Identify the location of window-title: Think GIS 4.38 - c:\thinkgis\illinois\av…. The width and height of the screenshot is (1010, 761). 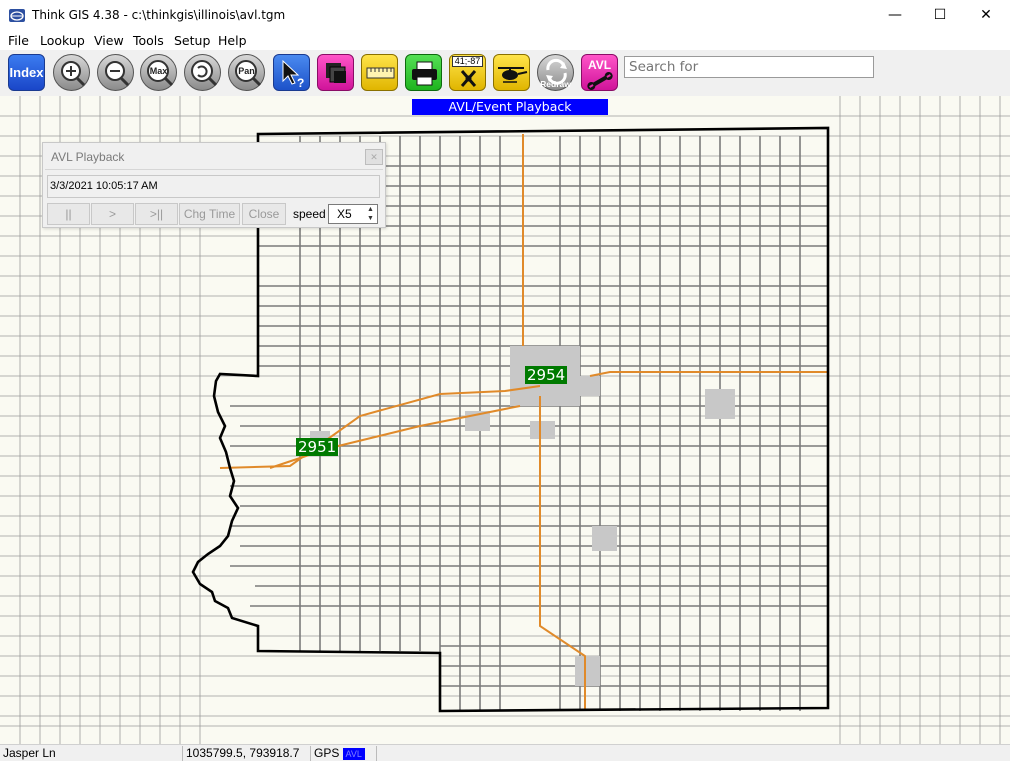
(159, 15).